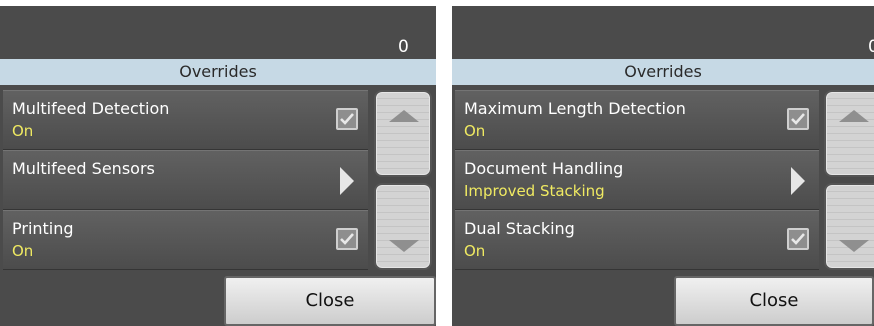 The width and height of the screenshot is (874, 326). I want to click on setting-row-printing: Printing On, so click(185, 240).